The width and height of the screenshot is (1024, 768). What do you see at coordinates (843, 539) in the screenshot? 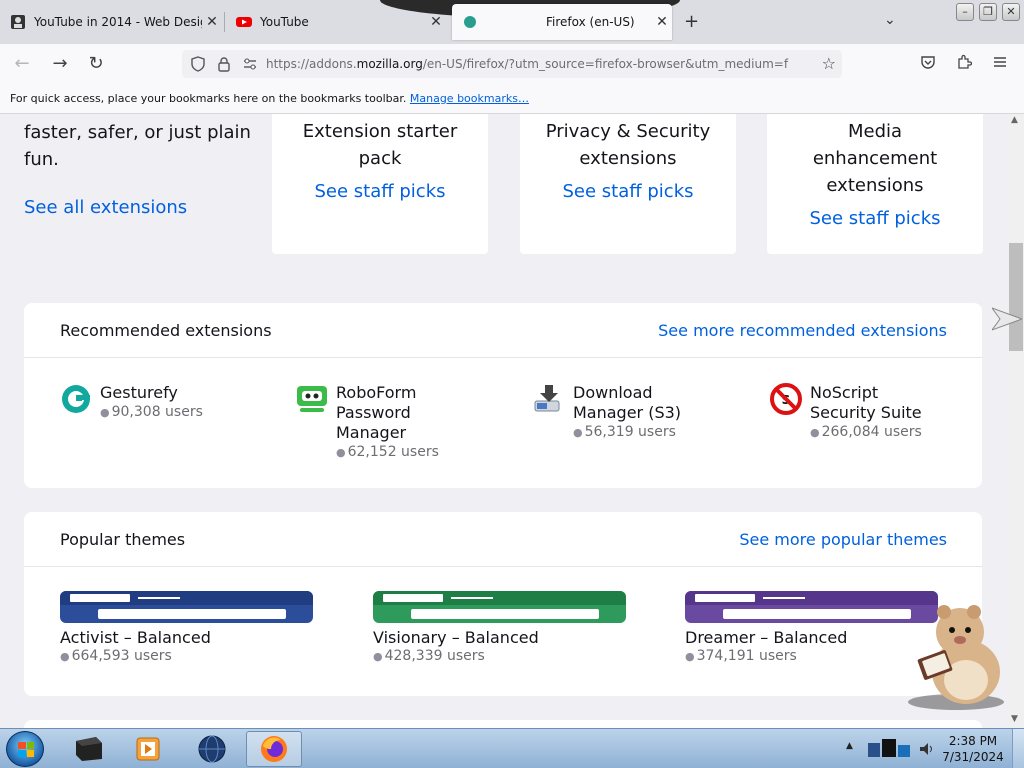
I see `see-more-popular-themes-link: See more popular themes` at bounding box center [843, 539].